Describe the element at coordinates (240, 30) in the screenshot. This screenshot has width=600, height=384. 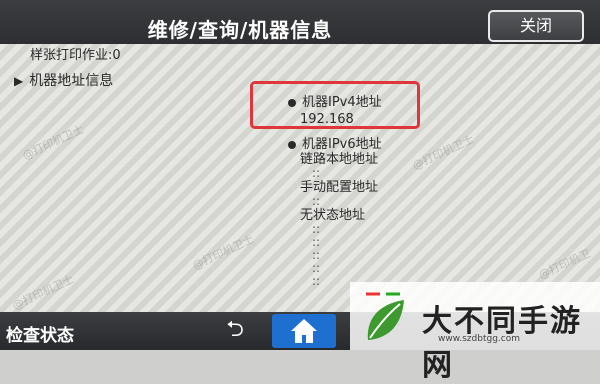
I see `page-title: 维修/查询/机器信息` at that location.